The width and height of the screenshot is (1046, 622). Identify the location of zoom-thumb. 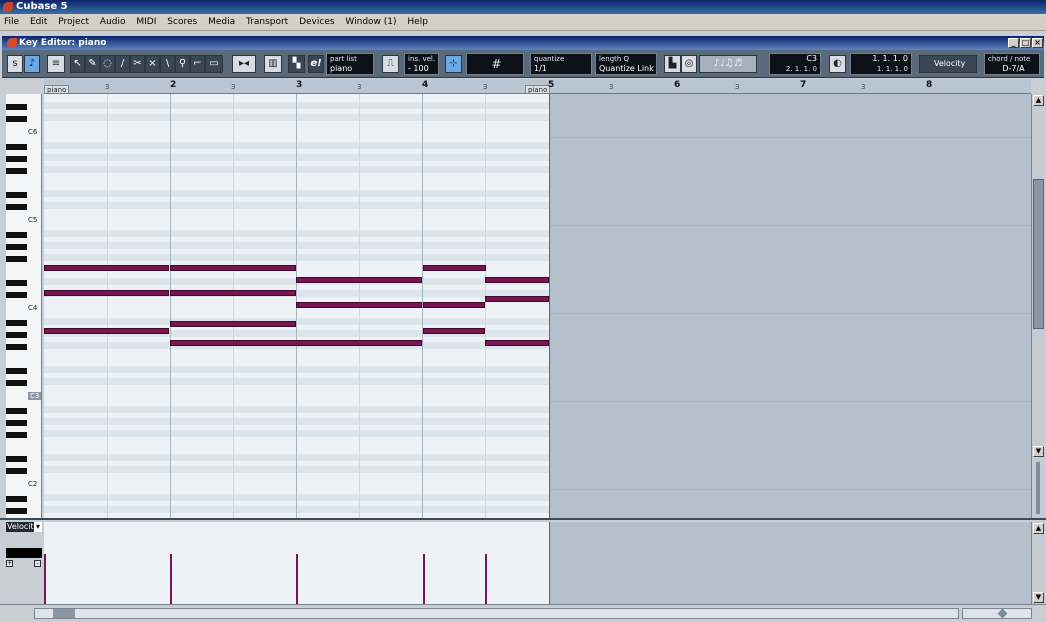
(1002, 613).